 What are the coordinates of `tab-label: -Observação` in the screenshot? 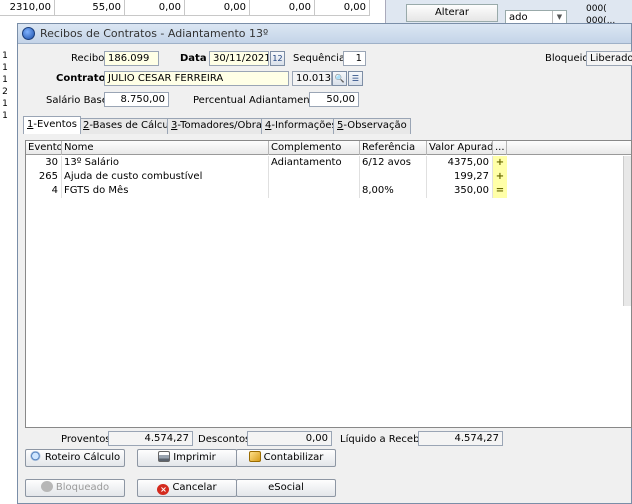 It's located at (375, 125).